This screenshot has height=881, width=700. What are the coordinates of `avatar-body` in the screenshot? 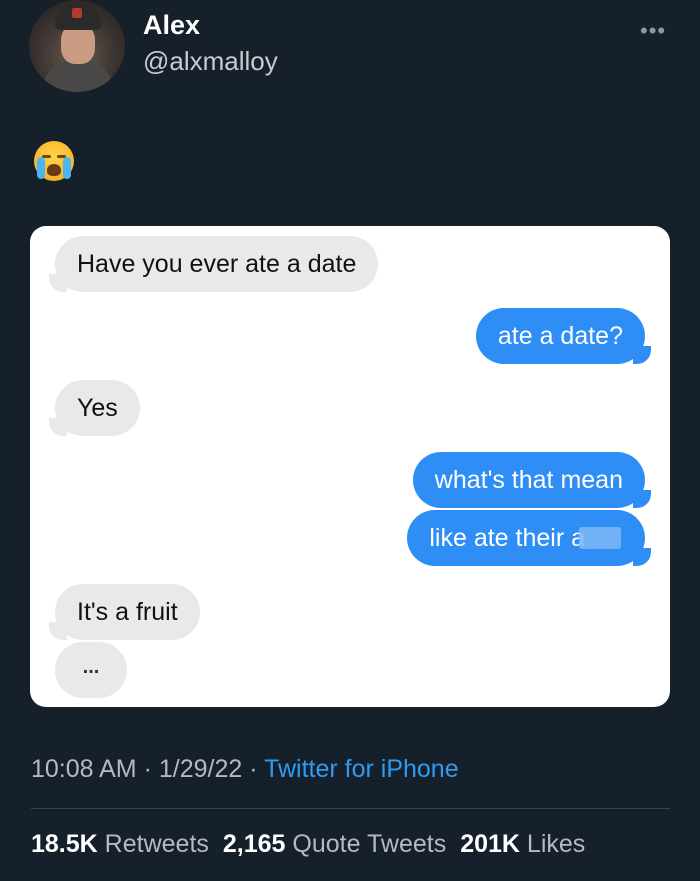 It's located at (78, 76).